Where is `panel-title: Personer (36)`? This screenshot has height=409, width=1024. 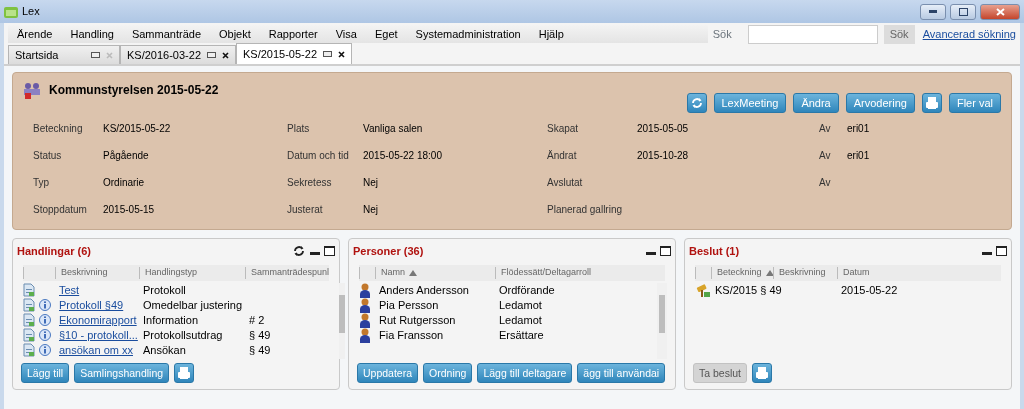
panel-title: Personer (36) is located at coordinates (388, 251).